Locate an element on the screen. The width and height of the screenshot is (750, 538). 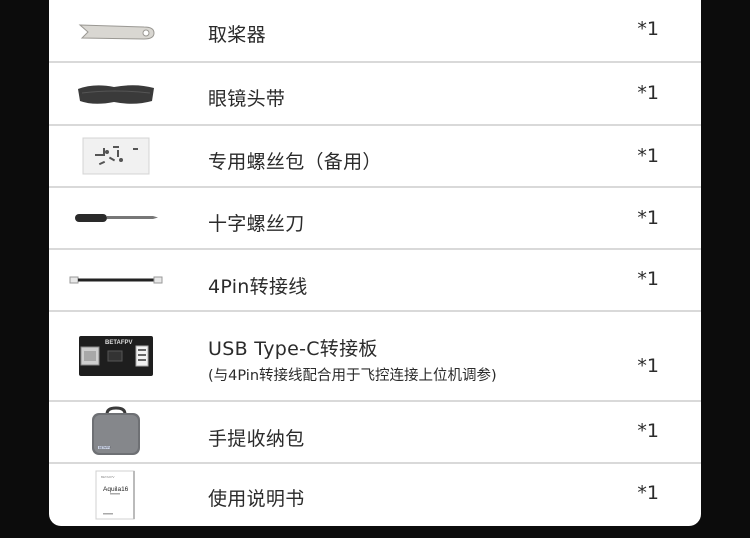
item-name: USB Type-C转接板 is located at coordinates (293, 349).